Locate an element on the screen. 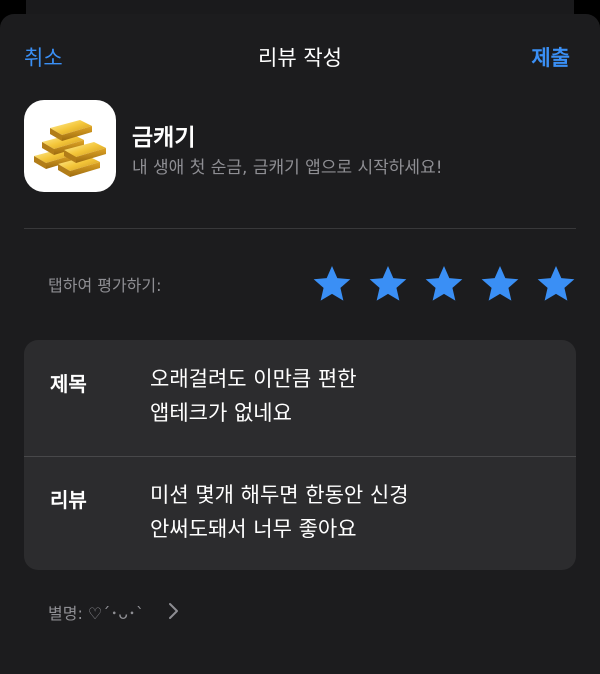 The height and width of the screenshot is (674, 600). page-title: 리뷰 작성 is located at coordinates (300, 58).